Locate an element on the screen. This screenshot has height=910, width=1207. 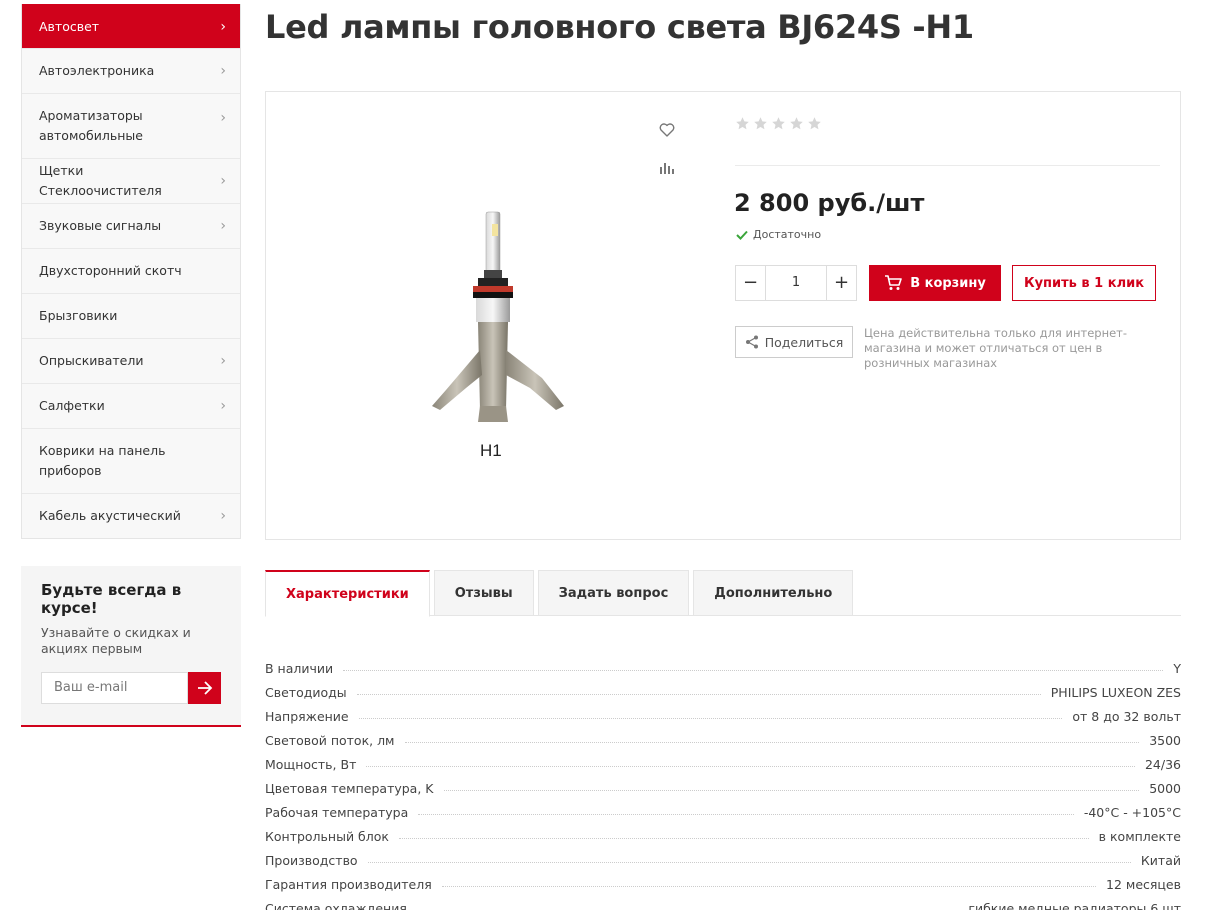
spec-row: Напряжение от 8 до 32 вольт is located at coordinates (723, 712).